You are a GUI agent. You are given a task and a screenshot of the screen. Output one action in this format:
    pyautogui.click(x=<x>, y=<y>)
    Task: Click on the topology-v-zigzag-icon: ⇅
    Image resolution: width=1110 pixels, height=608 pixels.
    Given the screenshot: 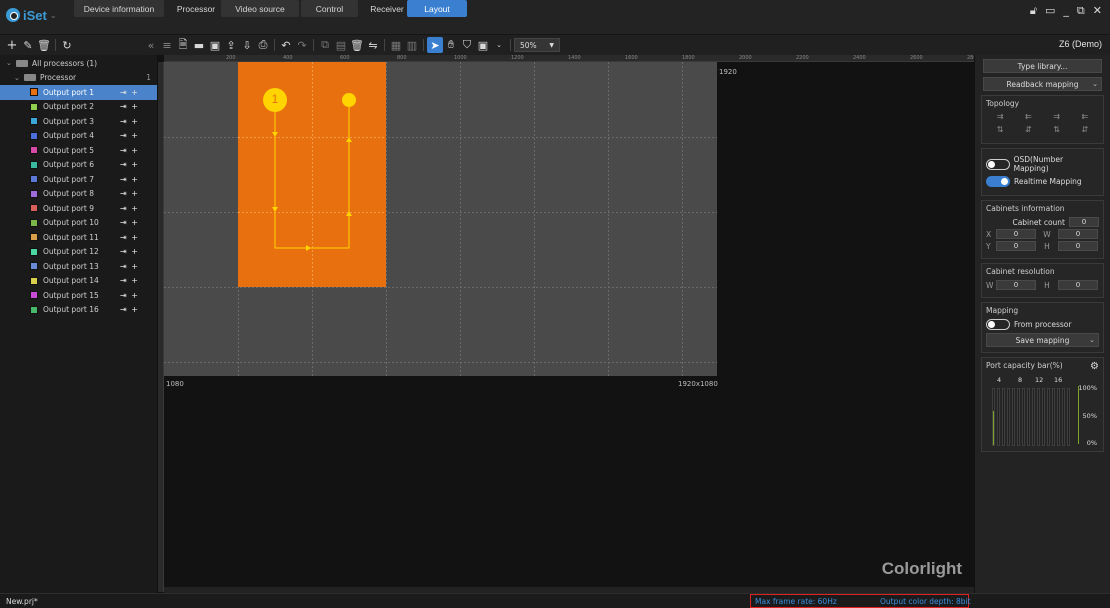 What is the action you would take?
    pyautogui.click(x=1056, y=129)
    